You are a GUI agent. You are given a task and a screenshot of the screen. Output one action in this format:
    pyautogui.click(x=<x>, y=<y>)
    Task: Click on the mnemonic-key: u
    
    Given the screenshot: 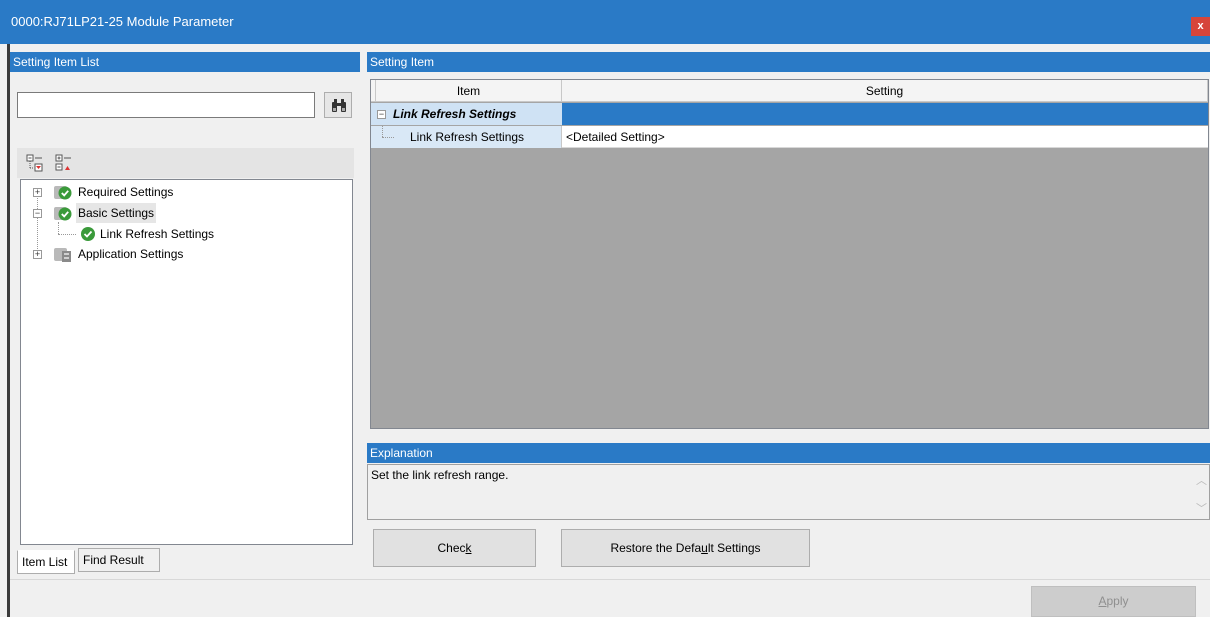 What is the action you would take?
    pyautogui.click(x=704, y=548)
    